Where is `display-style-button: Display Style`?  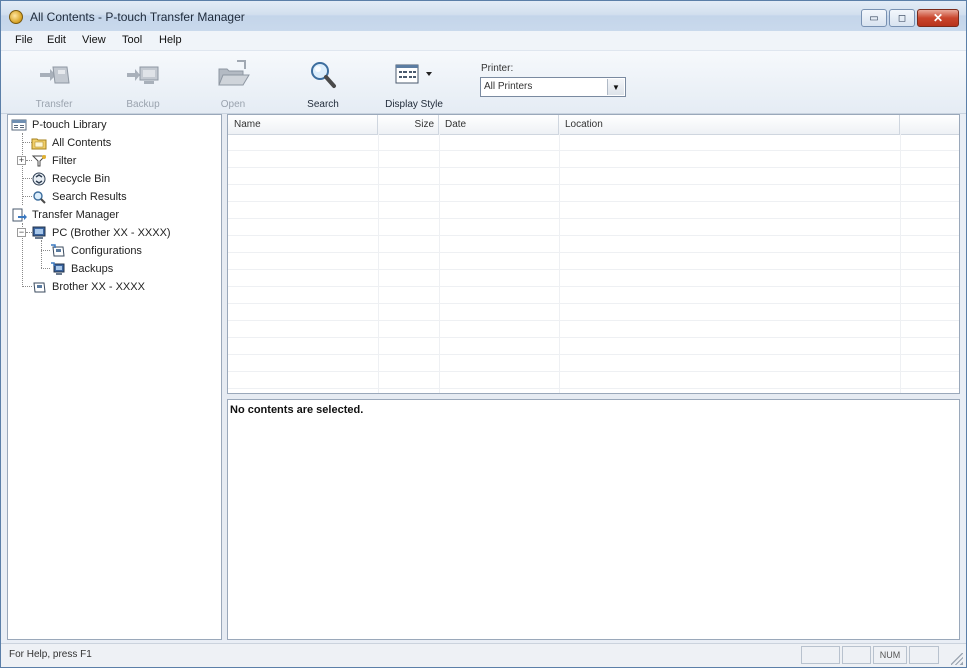
display-style-button: Display Style is located at coordinates (414, 84).